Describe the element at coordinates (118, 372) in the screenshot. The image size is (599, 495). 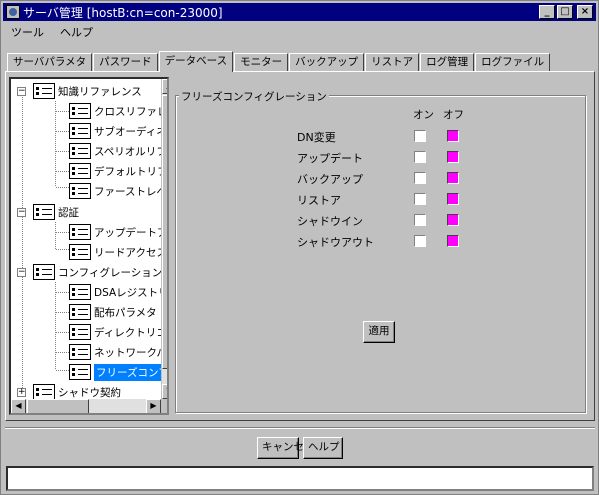
I see `tree-node-selected: フリーズコンフィグ` at that location.